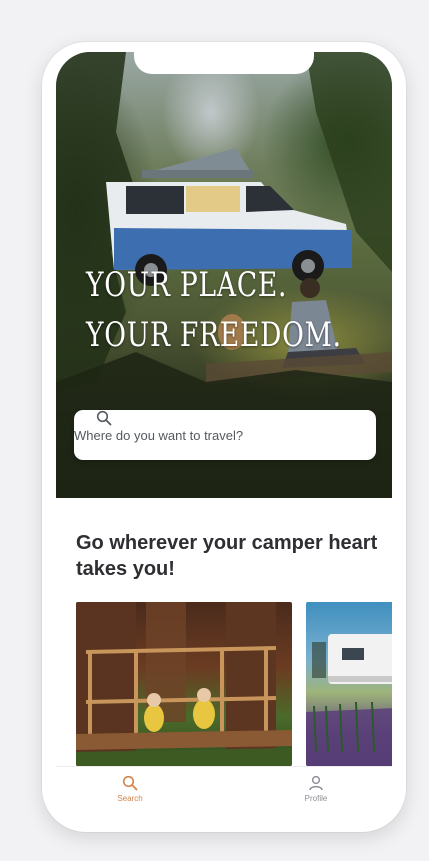  I want to click on device-notch, so click(224, 63).